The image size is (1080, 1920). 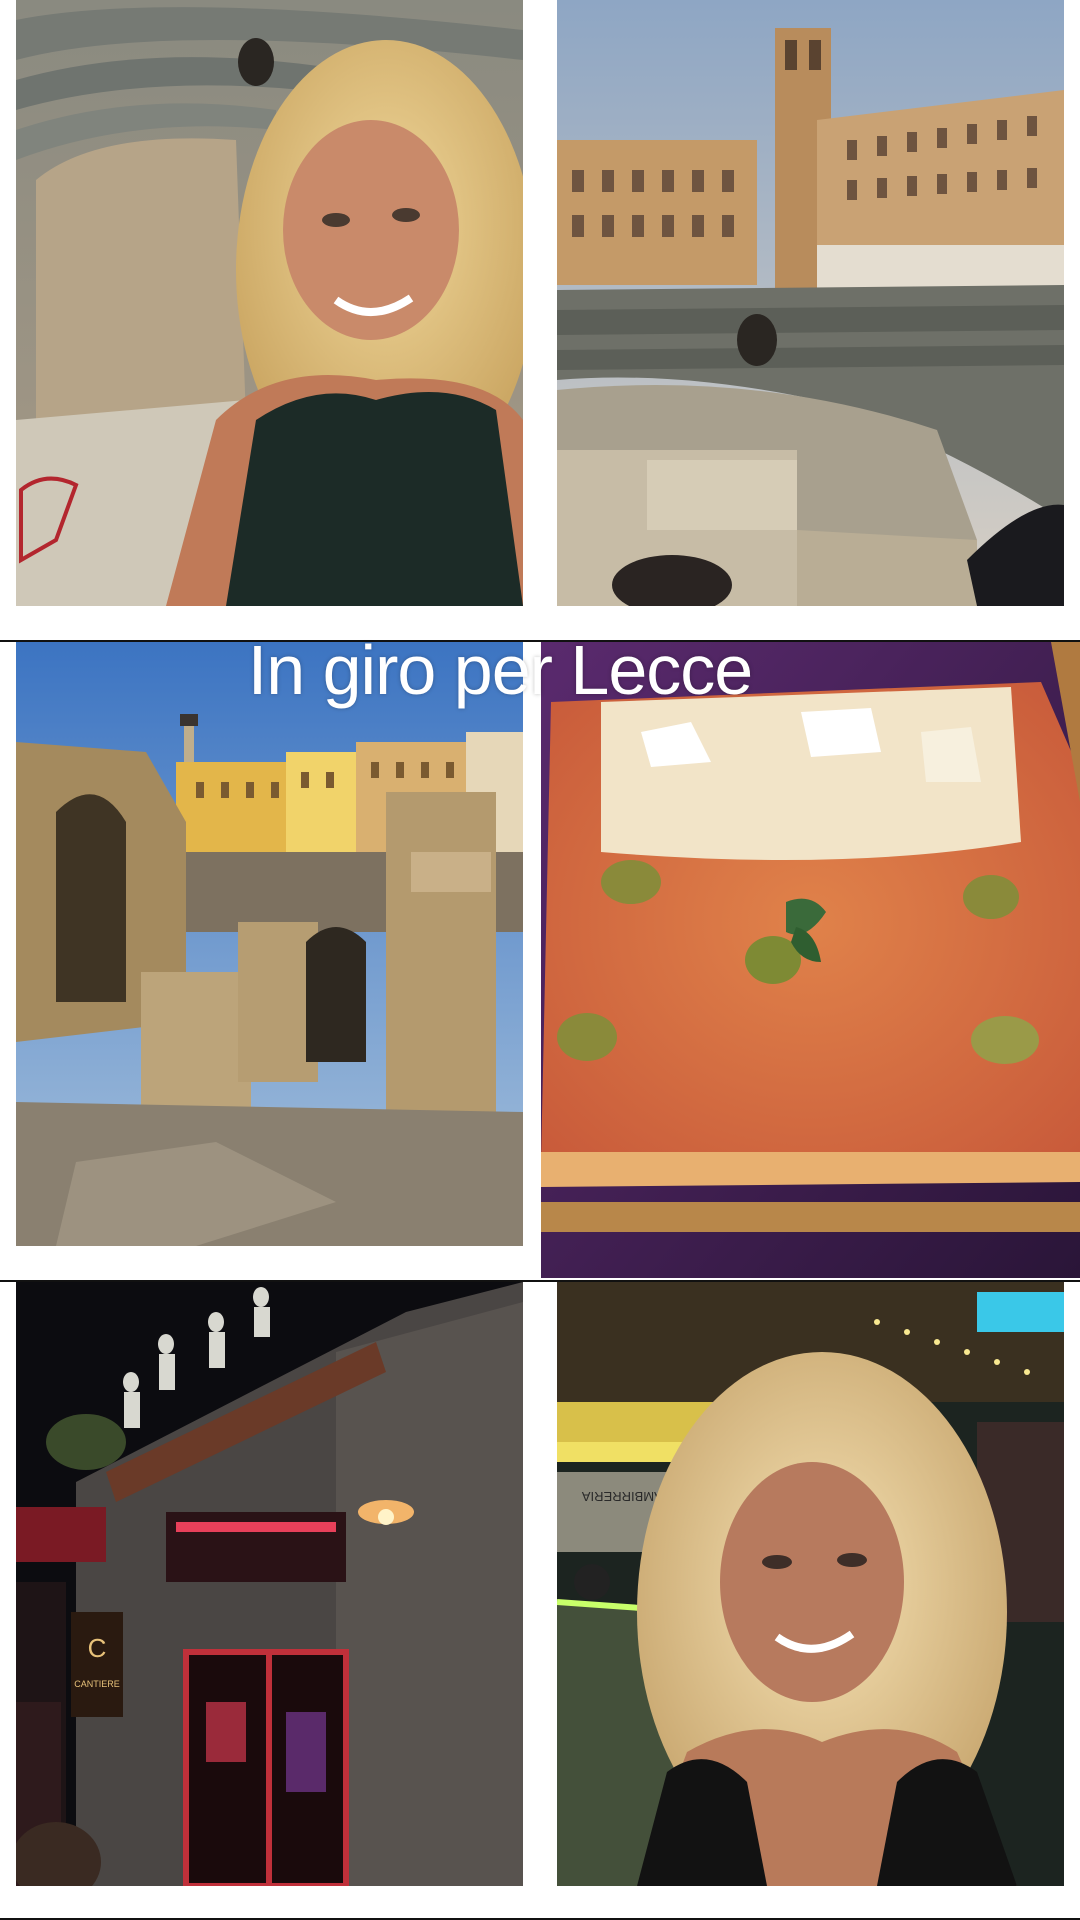 I want to click on svg-text: C, so click(x=97, y=1648).